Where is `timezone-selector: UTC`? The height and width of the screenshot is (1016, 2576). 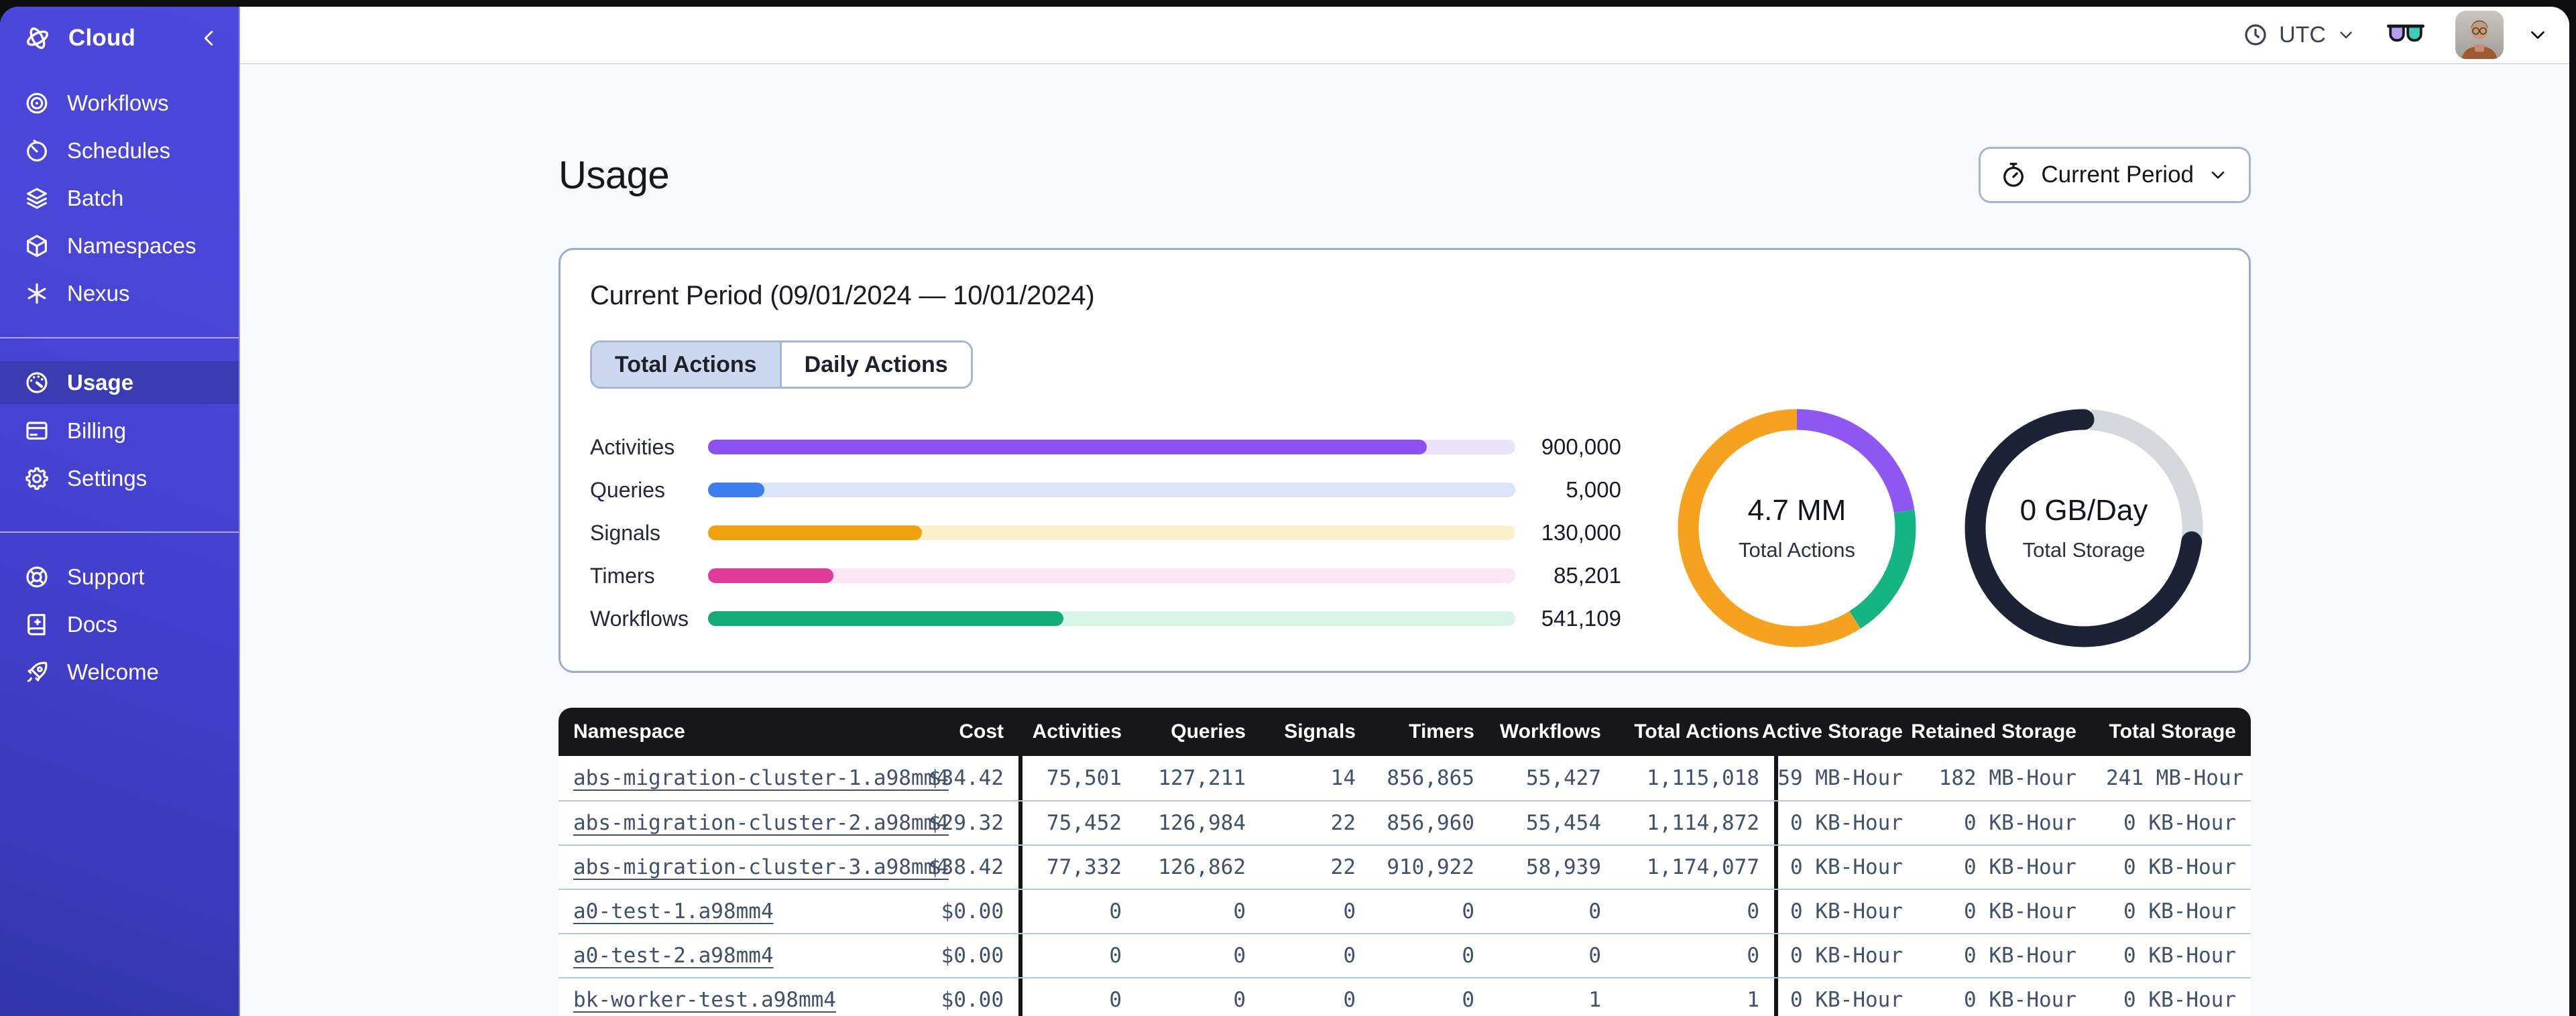
timezone-selector: UTC is located at coordinates (2299, 34).